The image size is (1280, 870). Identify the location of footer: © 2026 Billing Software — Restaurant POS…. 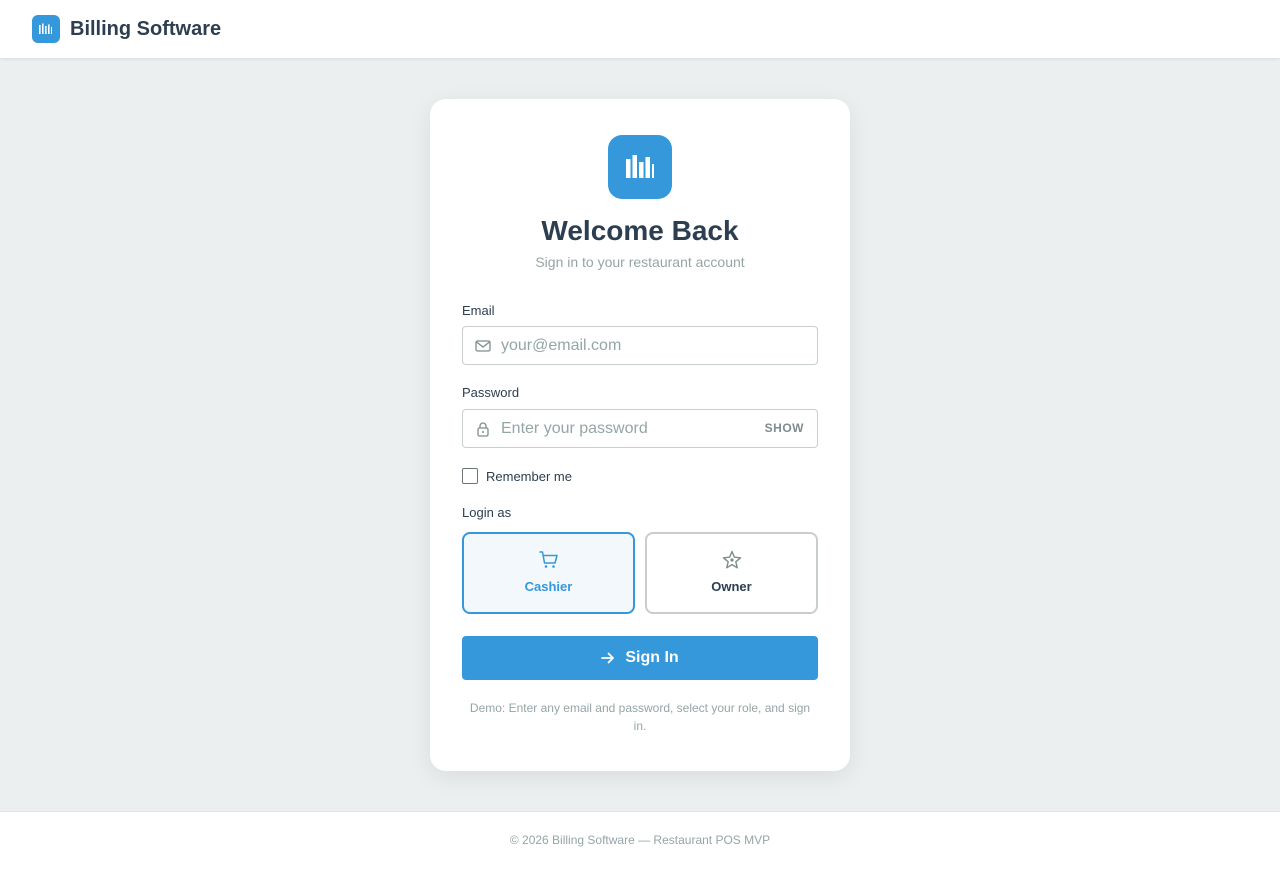
(640, 840).